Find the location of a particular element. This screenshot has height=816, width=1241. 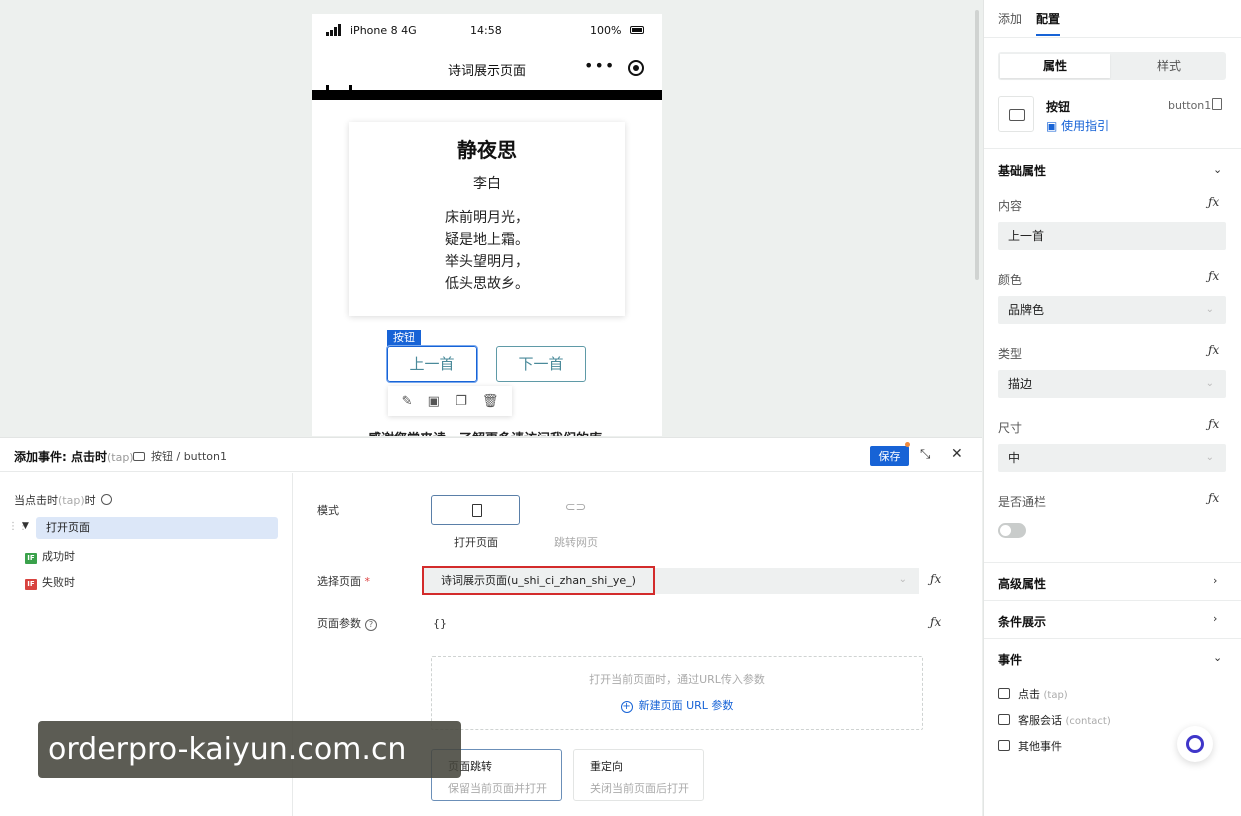

type-select: 描边 ⌄ is located at coordinates (1112, 384).